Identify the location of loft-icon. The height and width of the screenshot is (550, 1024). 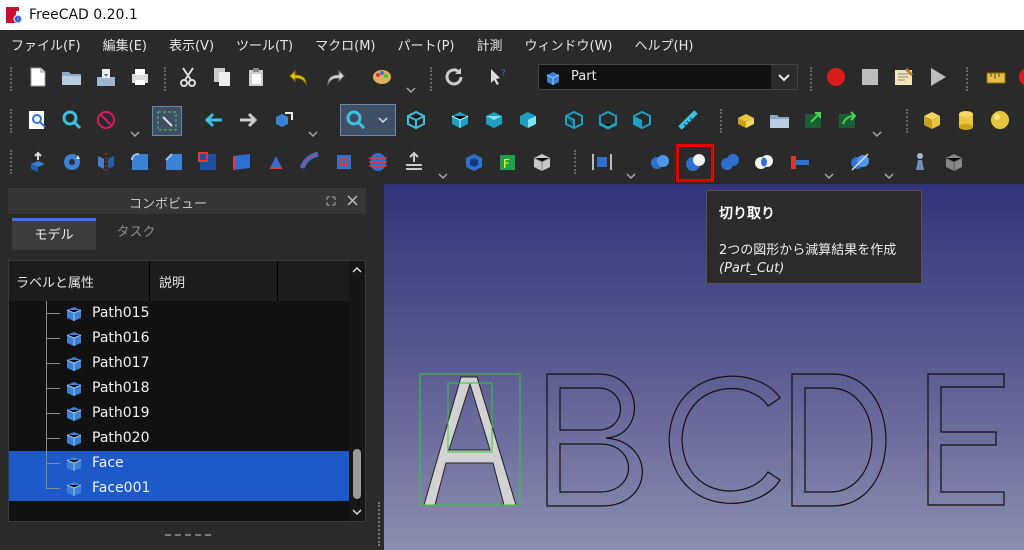
(276, 162).